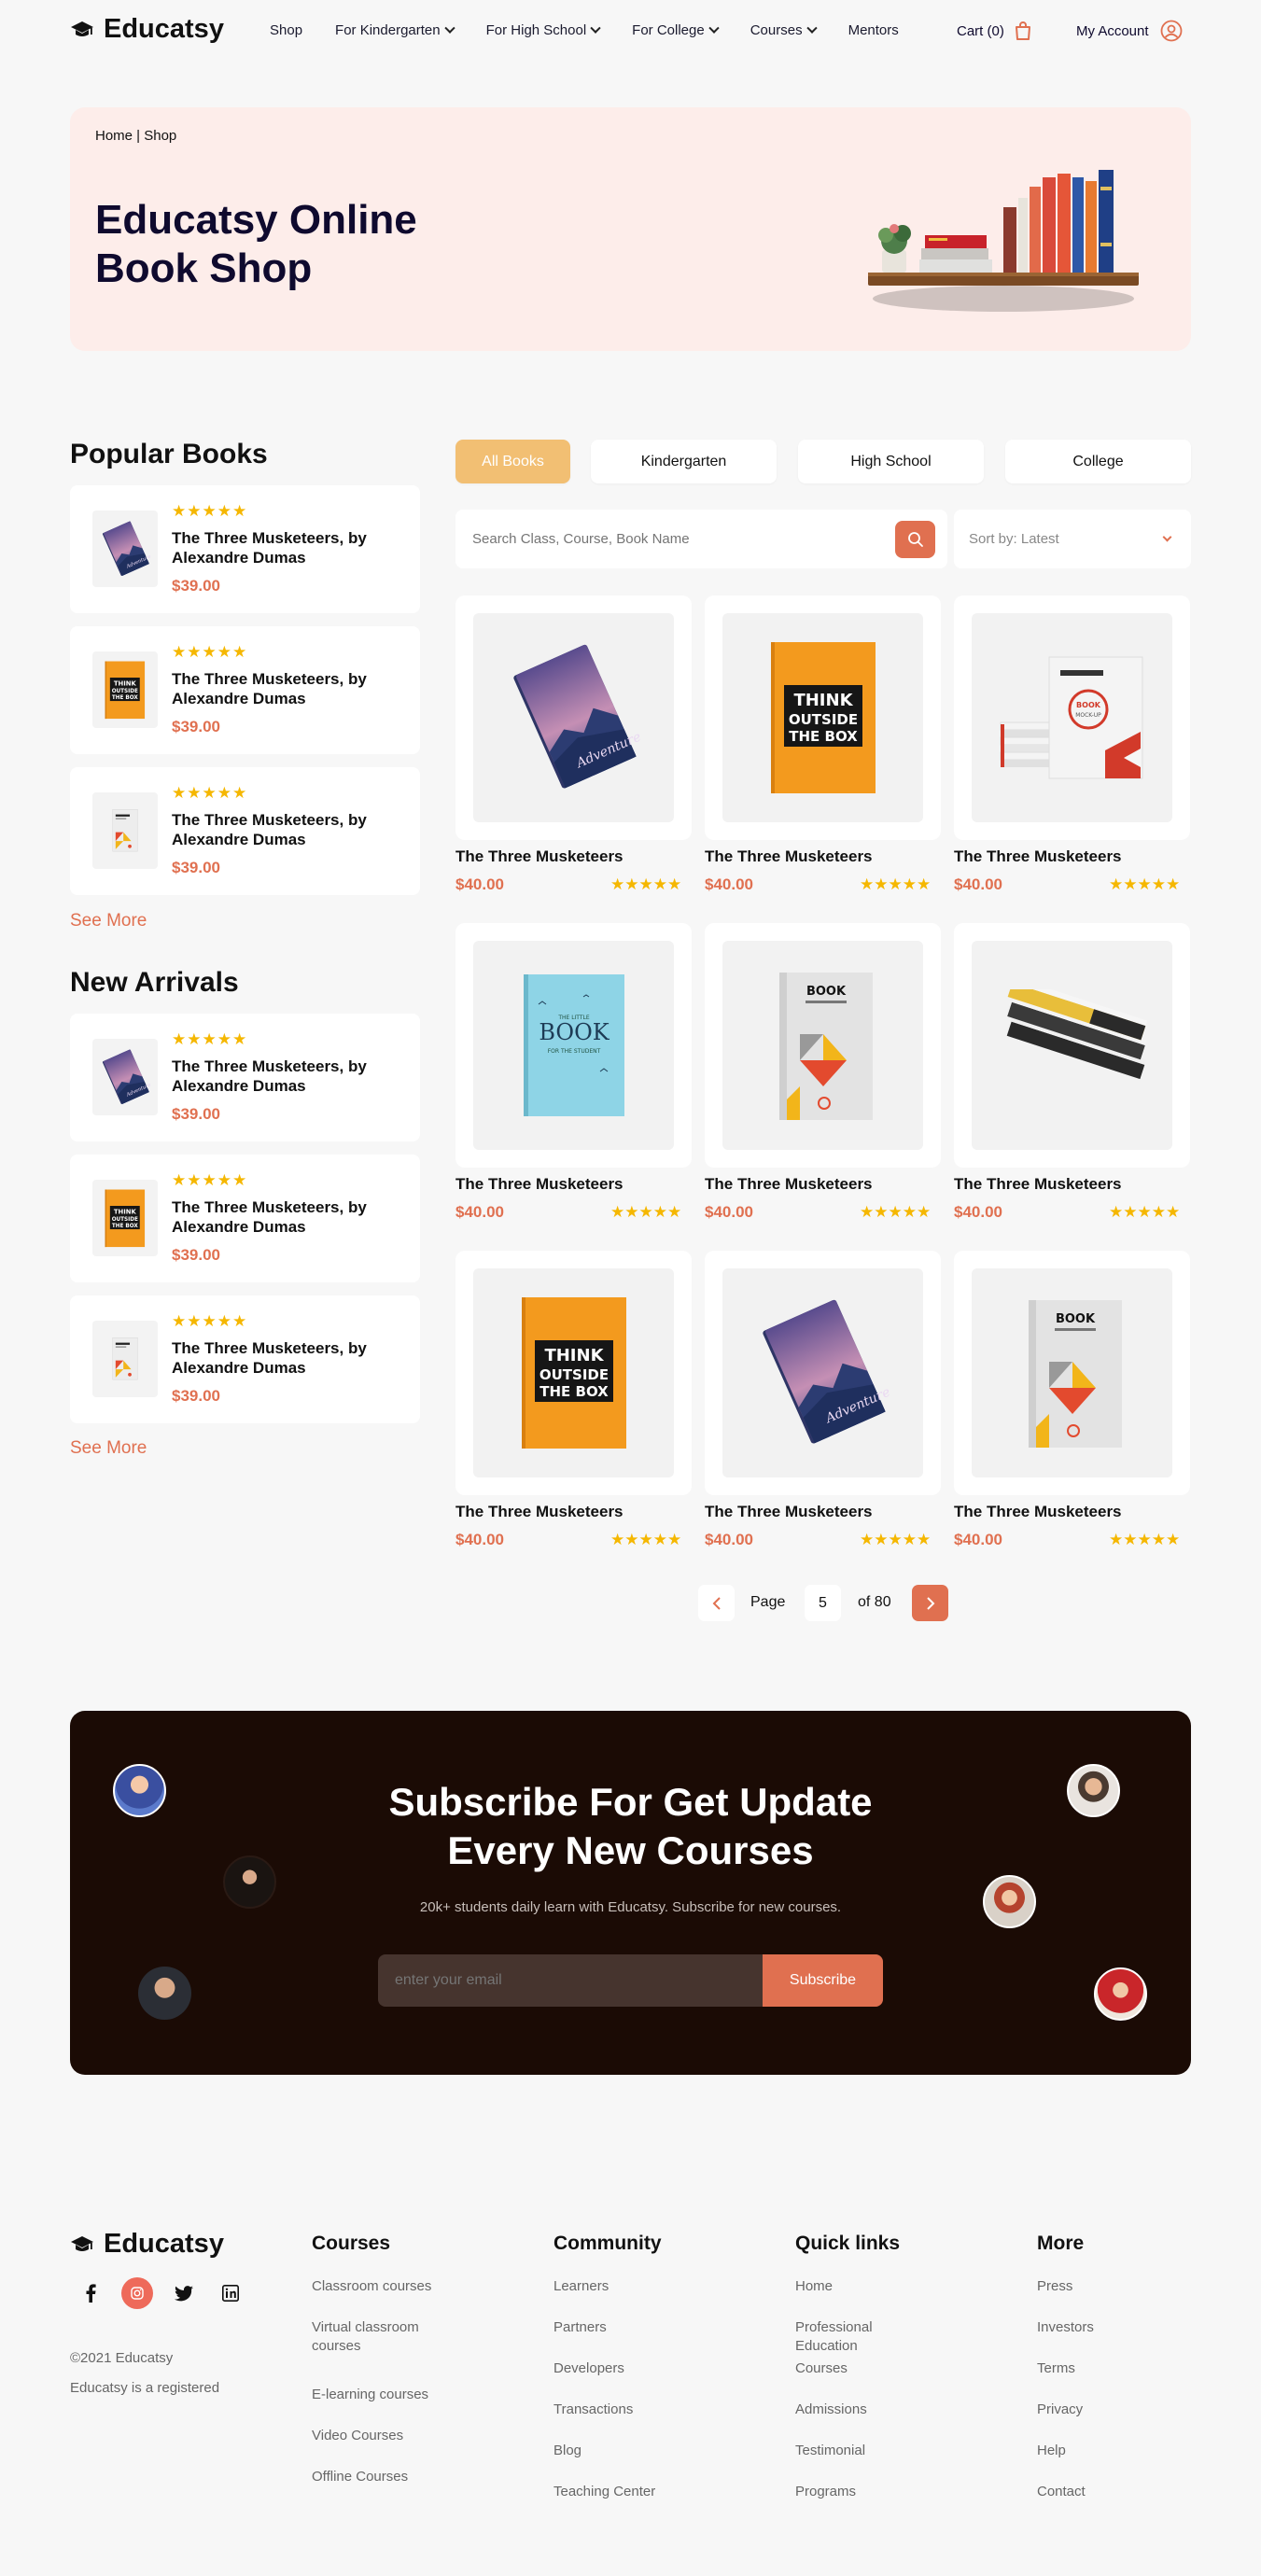 This screenshot has width=1261, height=2576. Describe the element at coordinates (382, 2436) in the screenshot. I see `footer-link: Video Courses` at that location.